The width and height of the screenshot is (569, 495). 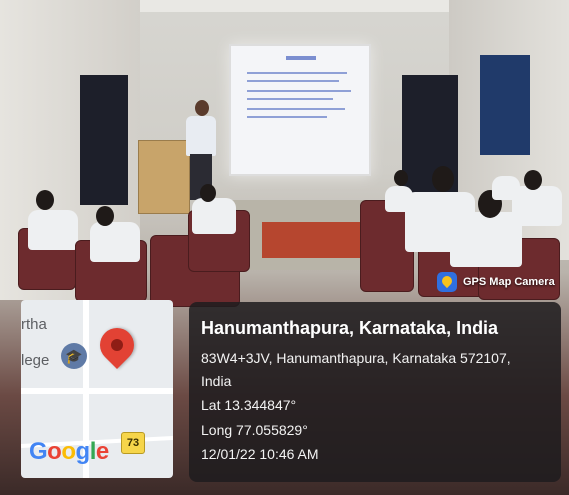 What do you see at coordinates (69, 451) in the screenshot?
I see `google-logo: Google` at bounding box center [69, 451].